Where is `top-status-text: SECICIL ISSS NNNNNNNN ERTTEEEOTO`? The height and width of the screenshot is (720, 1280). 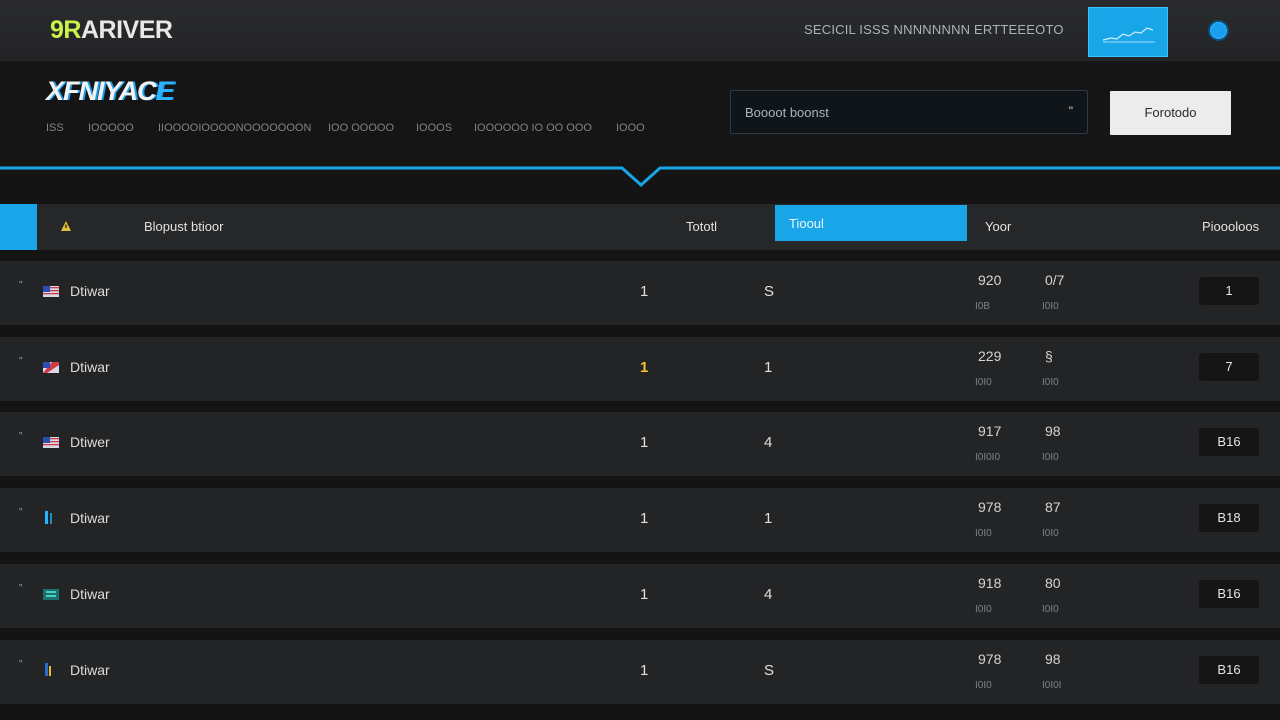 top-status-text: SECICIL ISSS NNNNNNNN ERTTEEEOTO is located at coordinates (934, 29).